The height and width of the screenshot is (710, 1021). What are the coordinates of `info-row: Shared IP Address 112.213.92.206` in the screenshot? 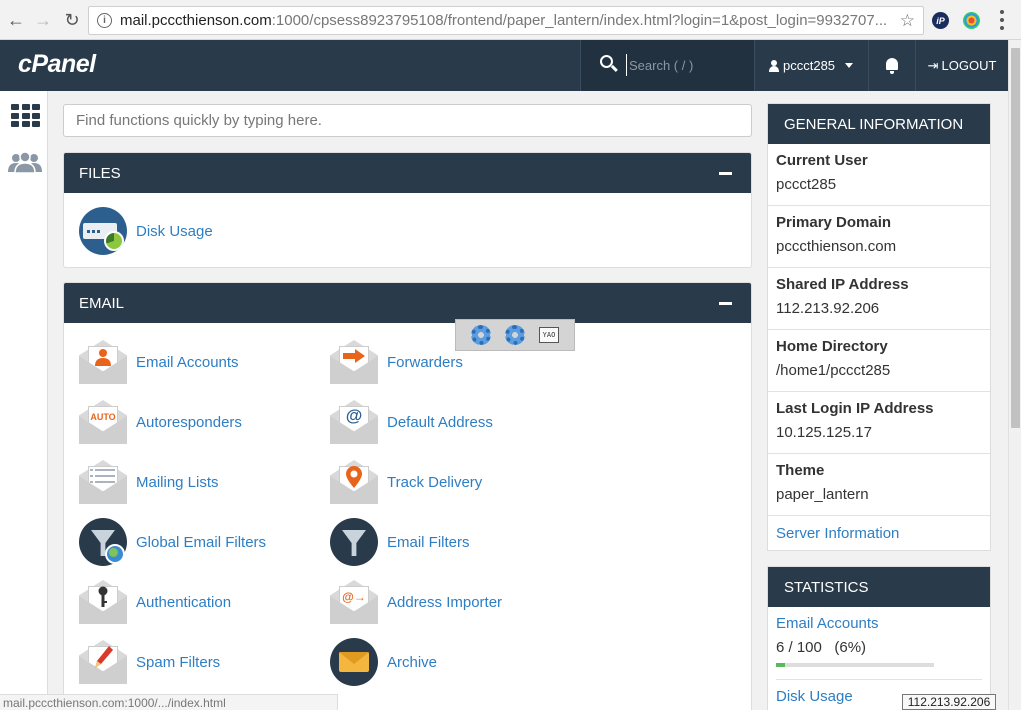 It's located at (879, 299).